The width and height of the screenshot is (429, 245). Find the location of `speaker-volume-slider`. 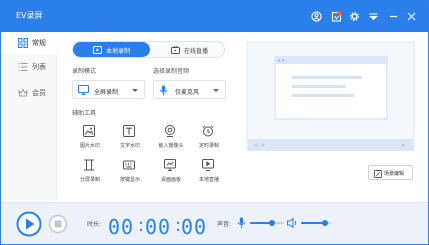

speaker-volume-slider is located at coordinates (316, 223).